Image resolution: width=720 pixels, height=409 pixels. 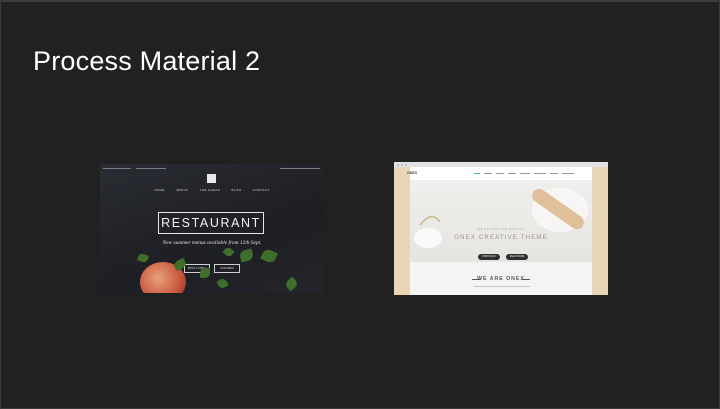 What do you see at coordinates (182, 190) in the screenshot?
I see `restaurant-nav-item: ABOUT` at bounding box center [182, 190].